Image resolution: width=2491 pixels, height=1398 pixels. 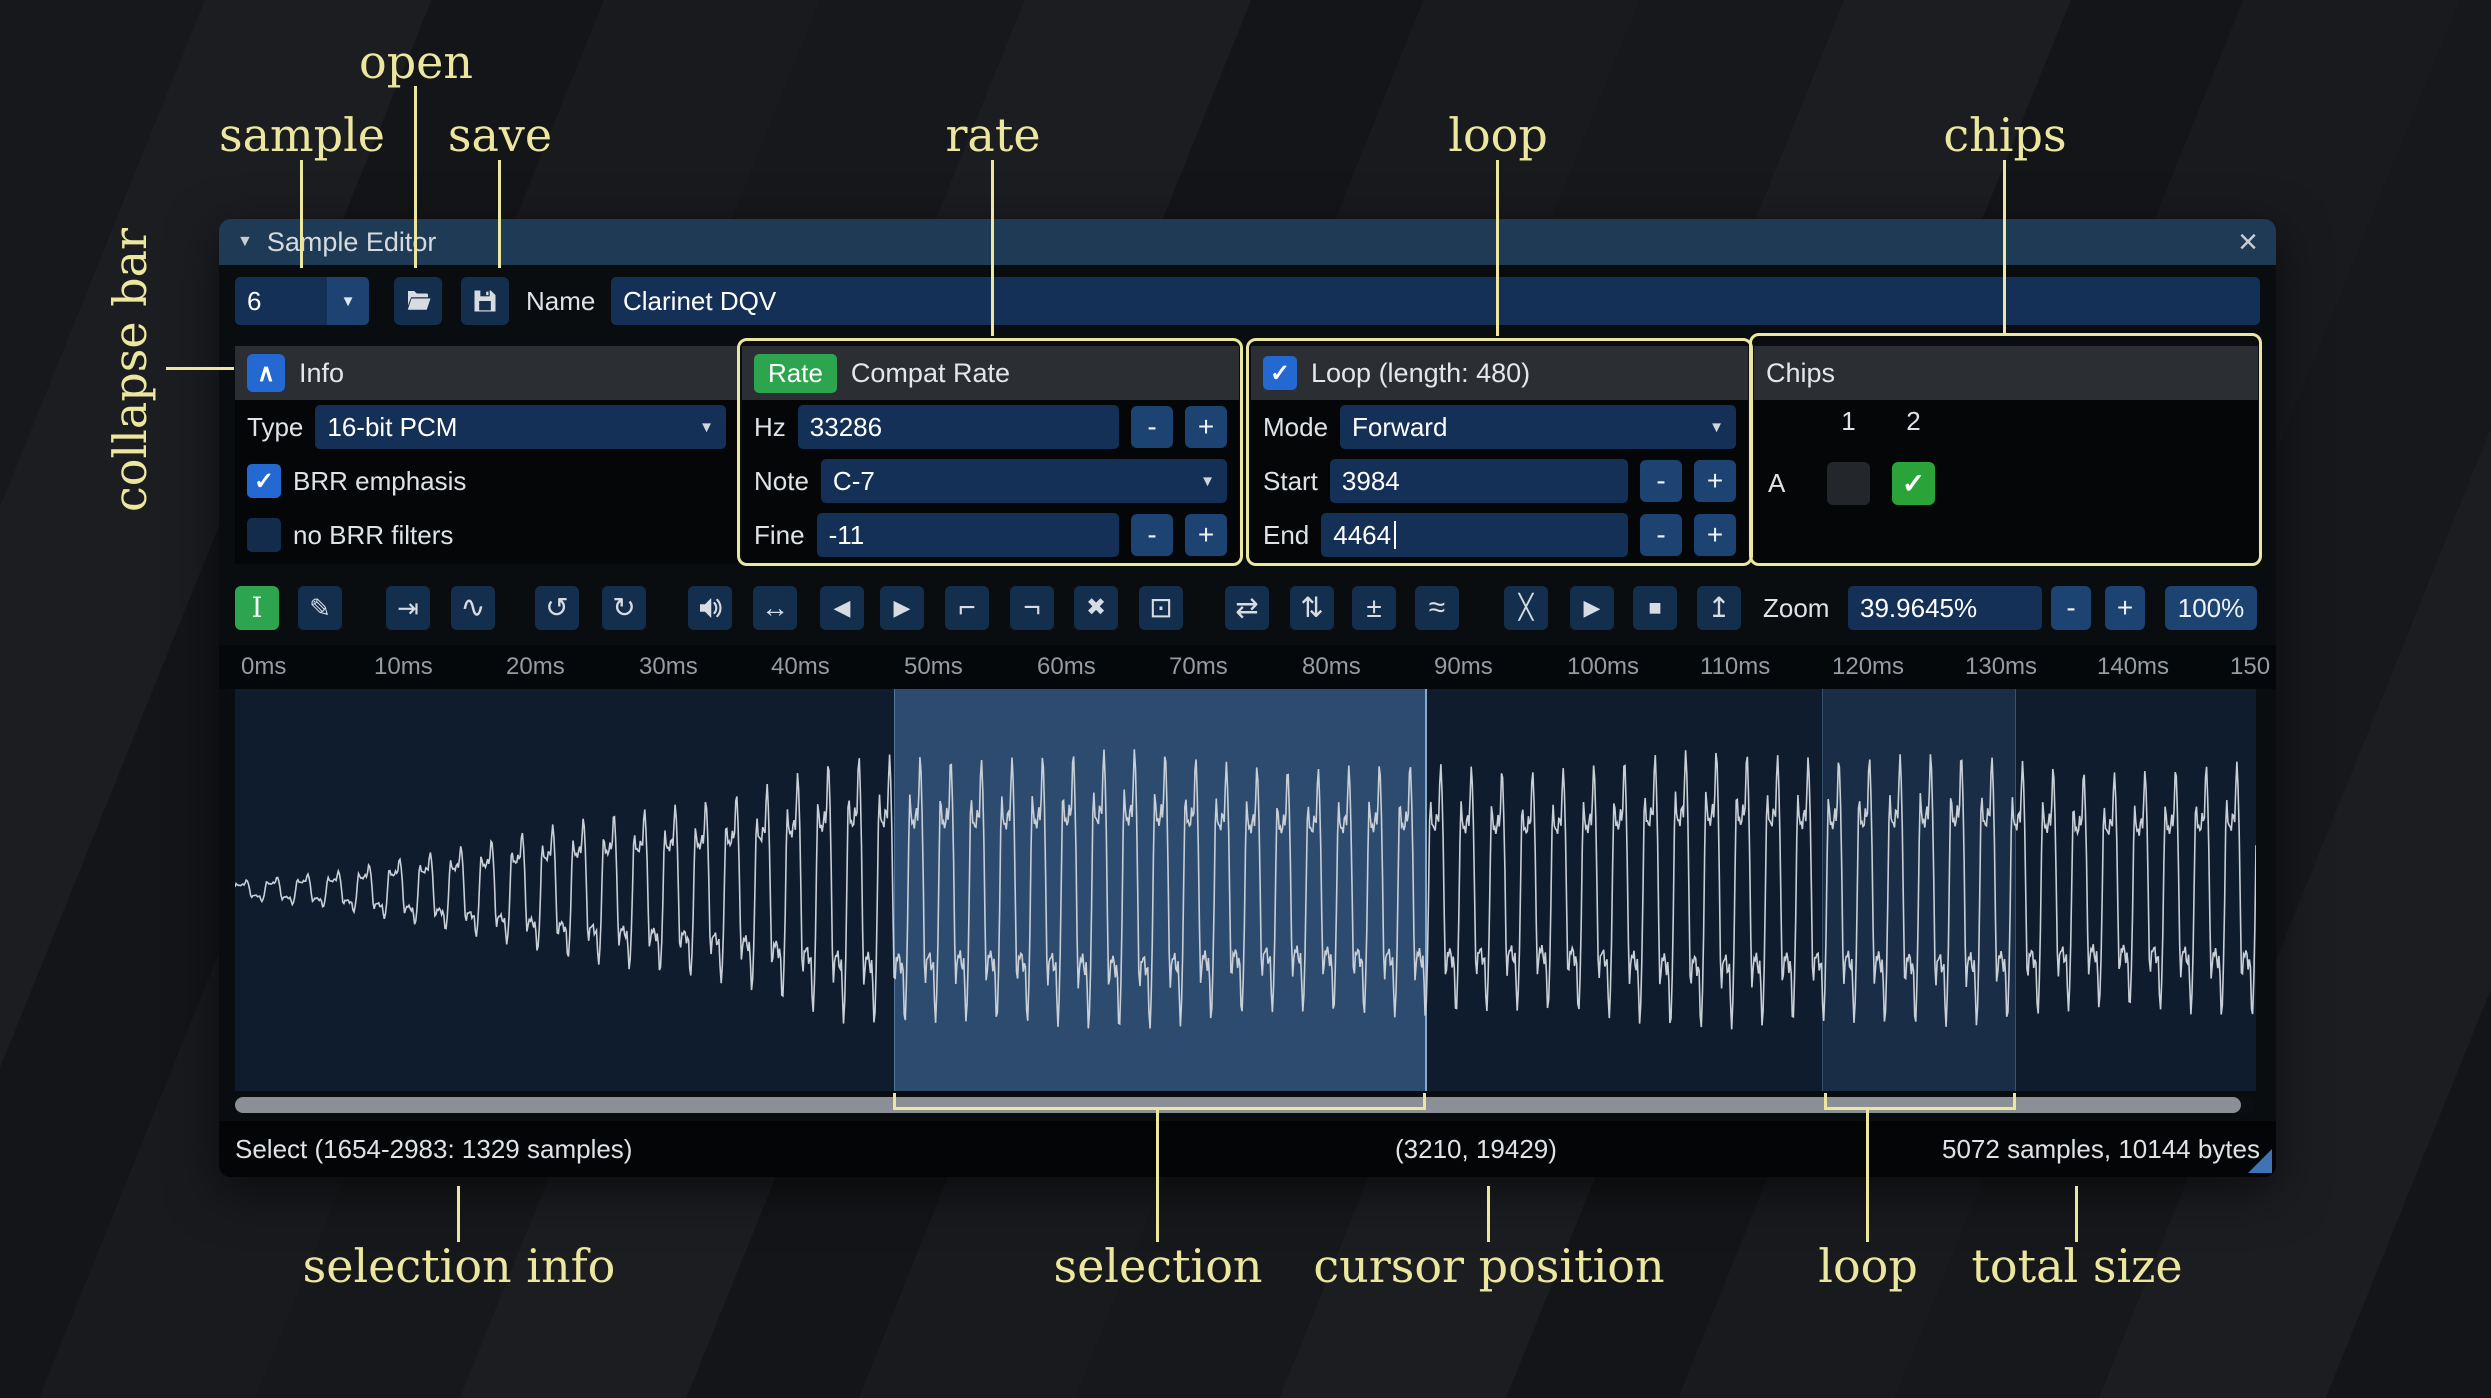 I want to click on collapse-bar-button: ∧, so click(x=266, y=373).